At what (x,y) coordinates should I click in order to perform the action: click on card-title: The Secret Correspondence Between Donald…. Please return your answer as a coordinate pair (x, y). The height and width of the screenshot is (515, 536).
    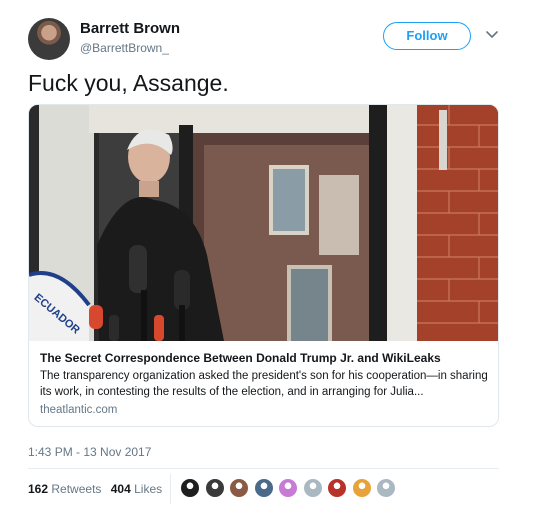
    Looking at the image, I should click on (265, 358).